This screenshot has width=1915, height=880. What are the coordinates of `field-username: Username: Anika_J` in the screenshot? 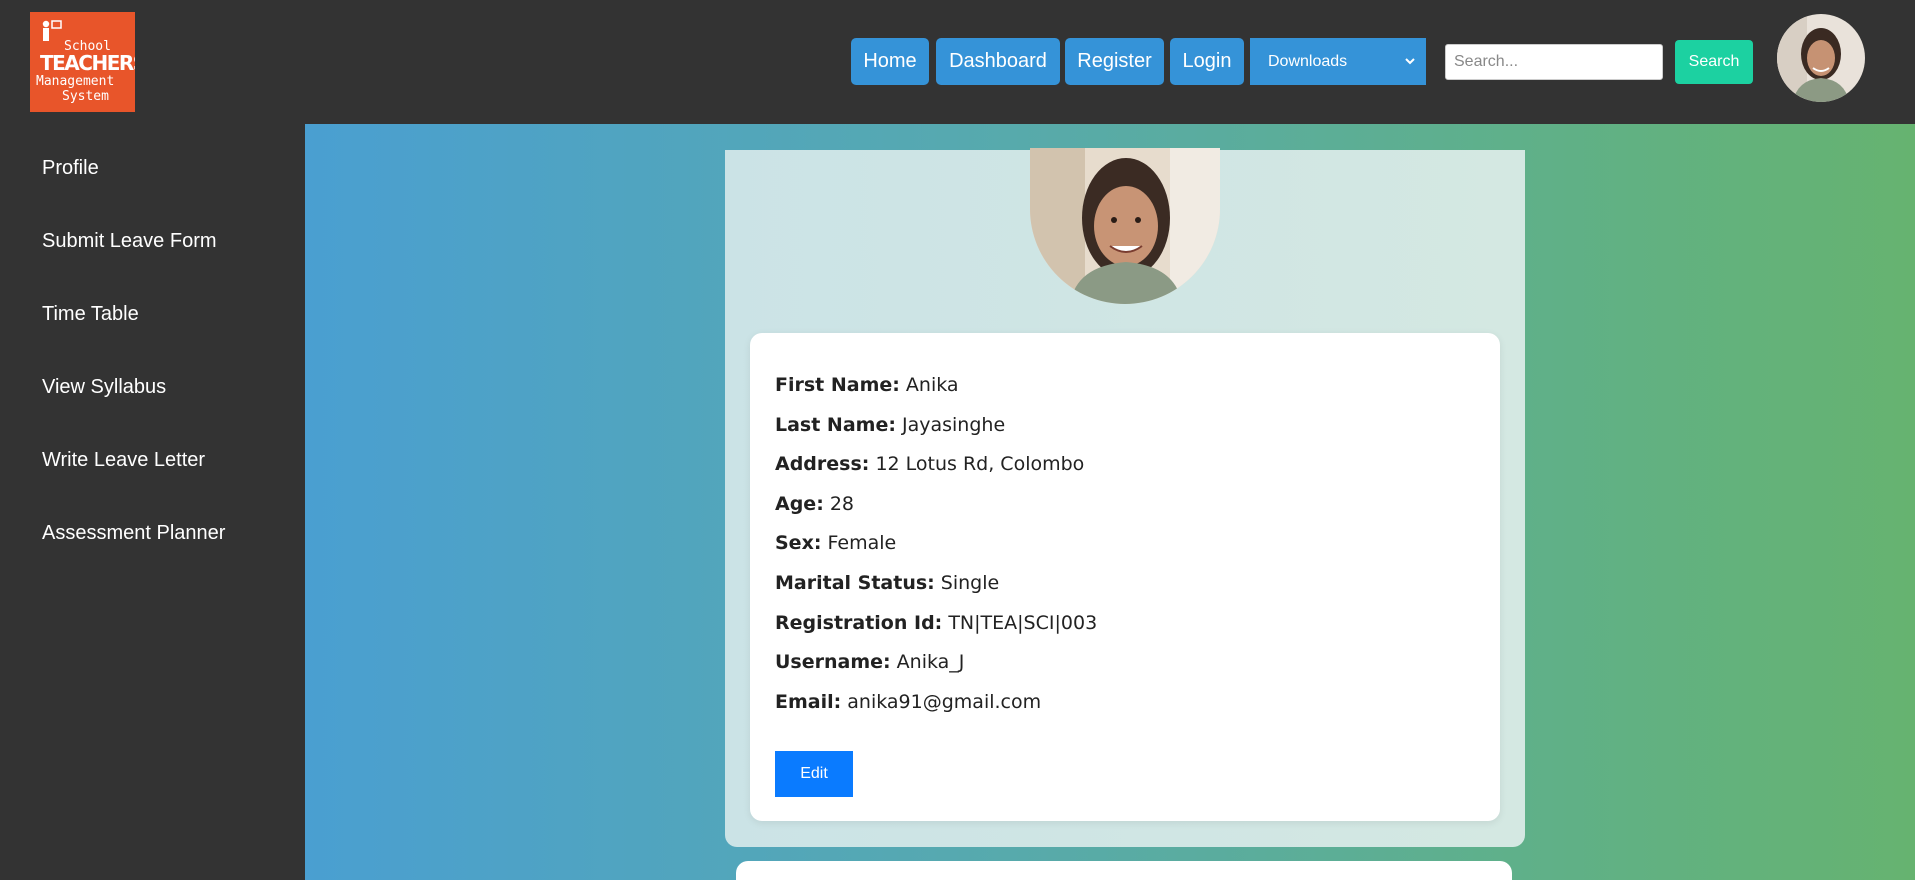 It's located at (869, 662).